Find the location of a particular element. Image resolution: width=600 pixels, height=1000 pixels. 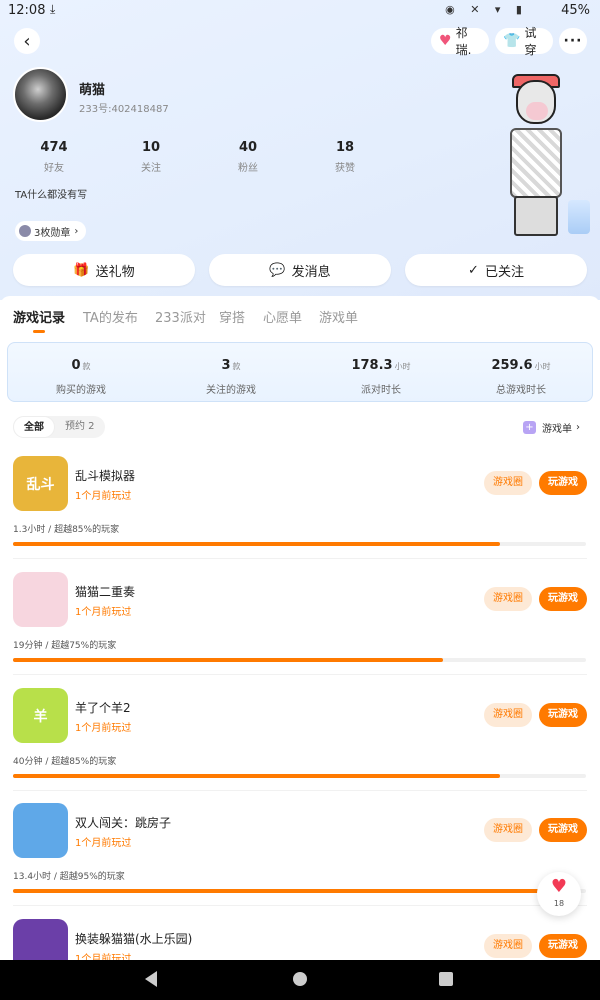

nav-back-icon is located at coordinates (151, 979).